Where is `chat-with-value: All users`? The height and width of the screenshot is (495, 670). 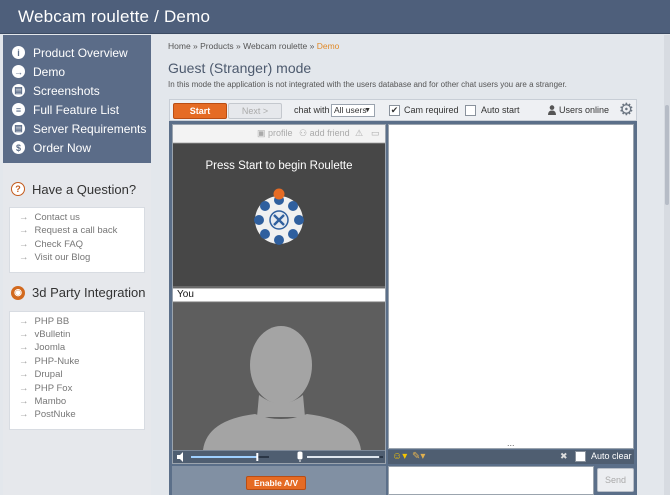
chat-with-value: All users is located at coordinates (350, 110).